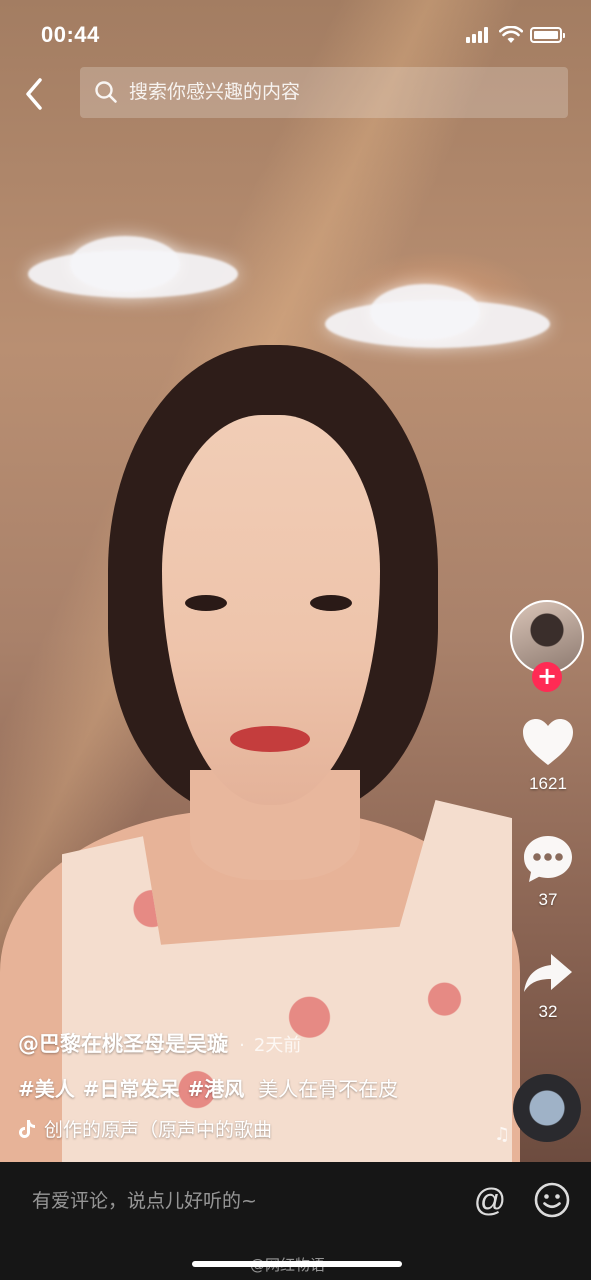 The width and height of the screenshot is (591, 1280). I want to click on music-disc-button, so click(547, 1108).